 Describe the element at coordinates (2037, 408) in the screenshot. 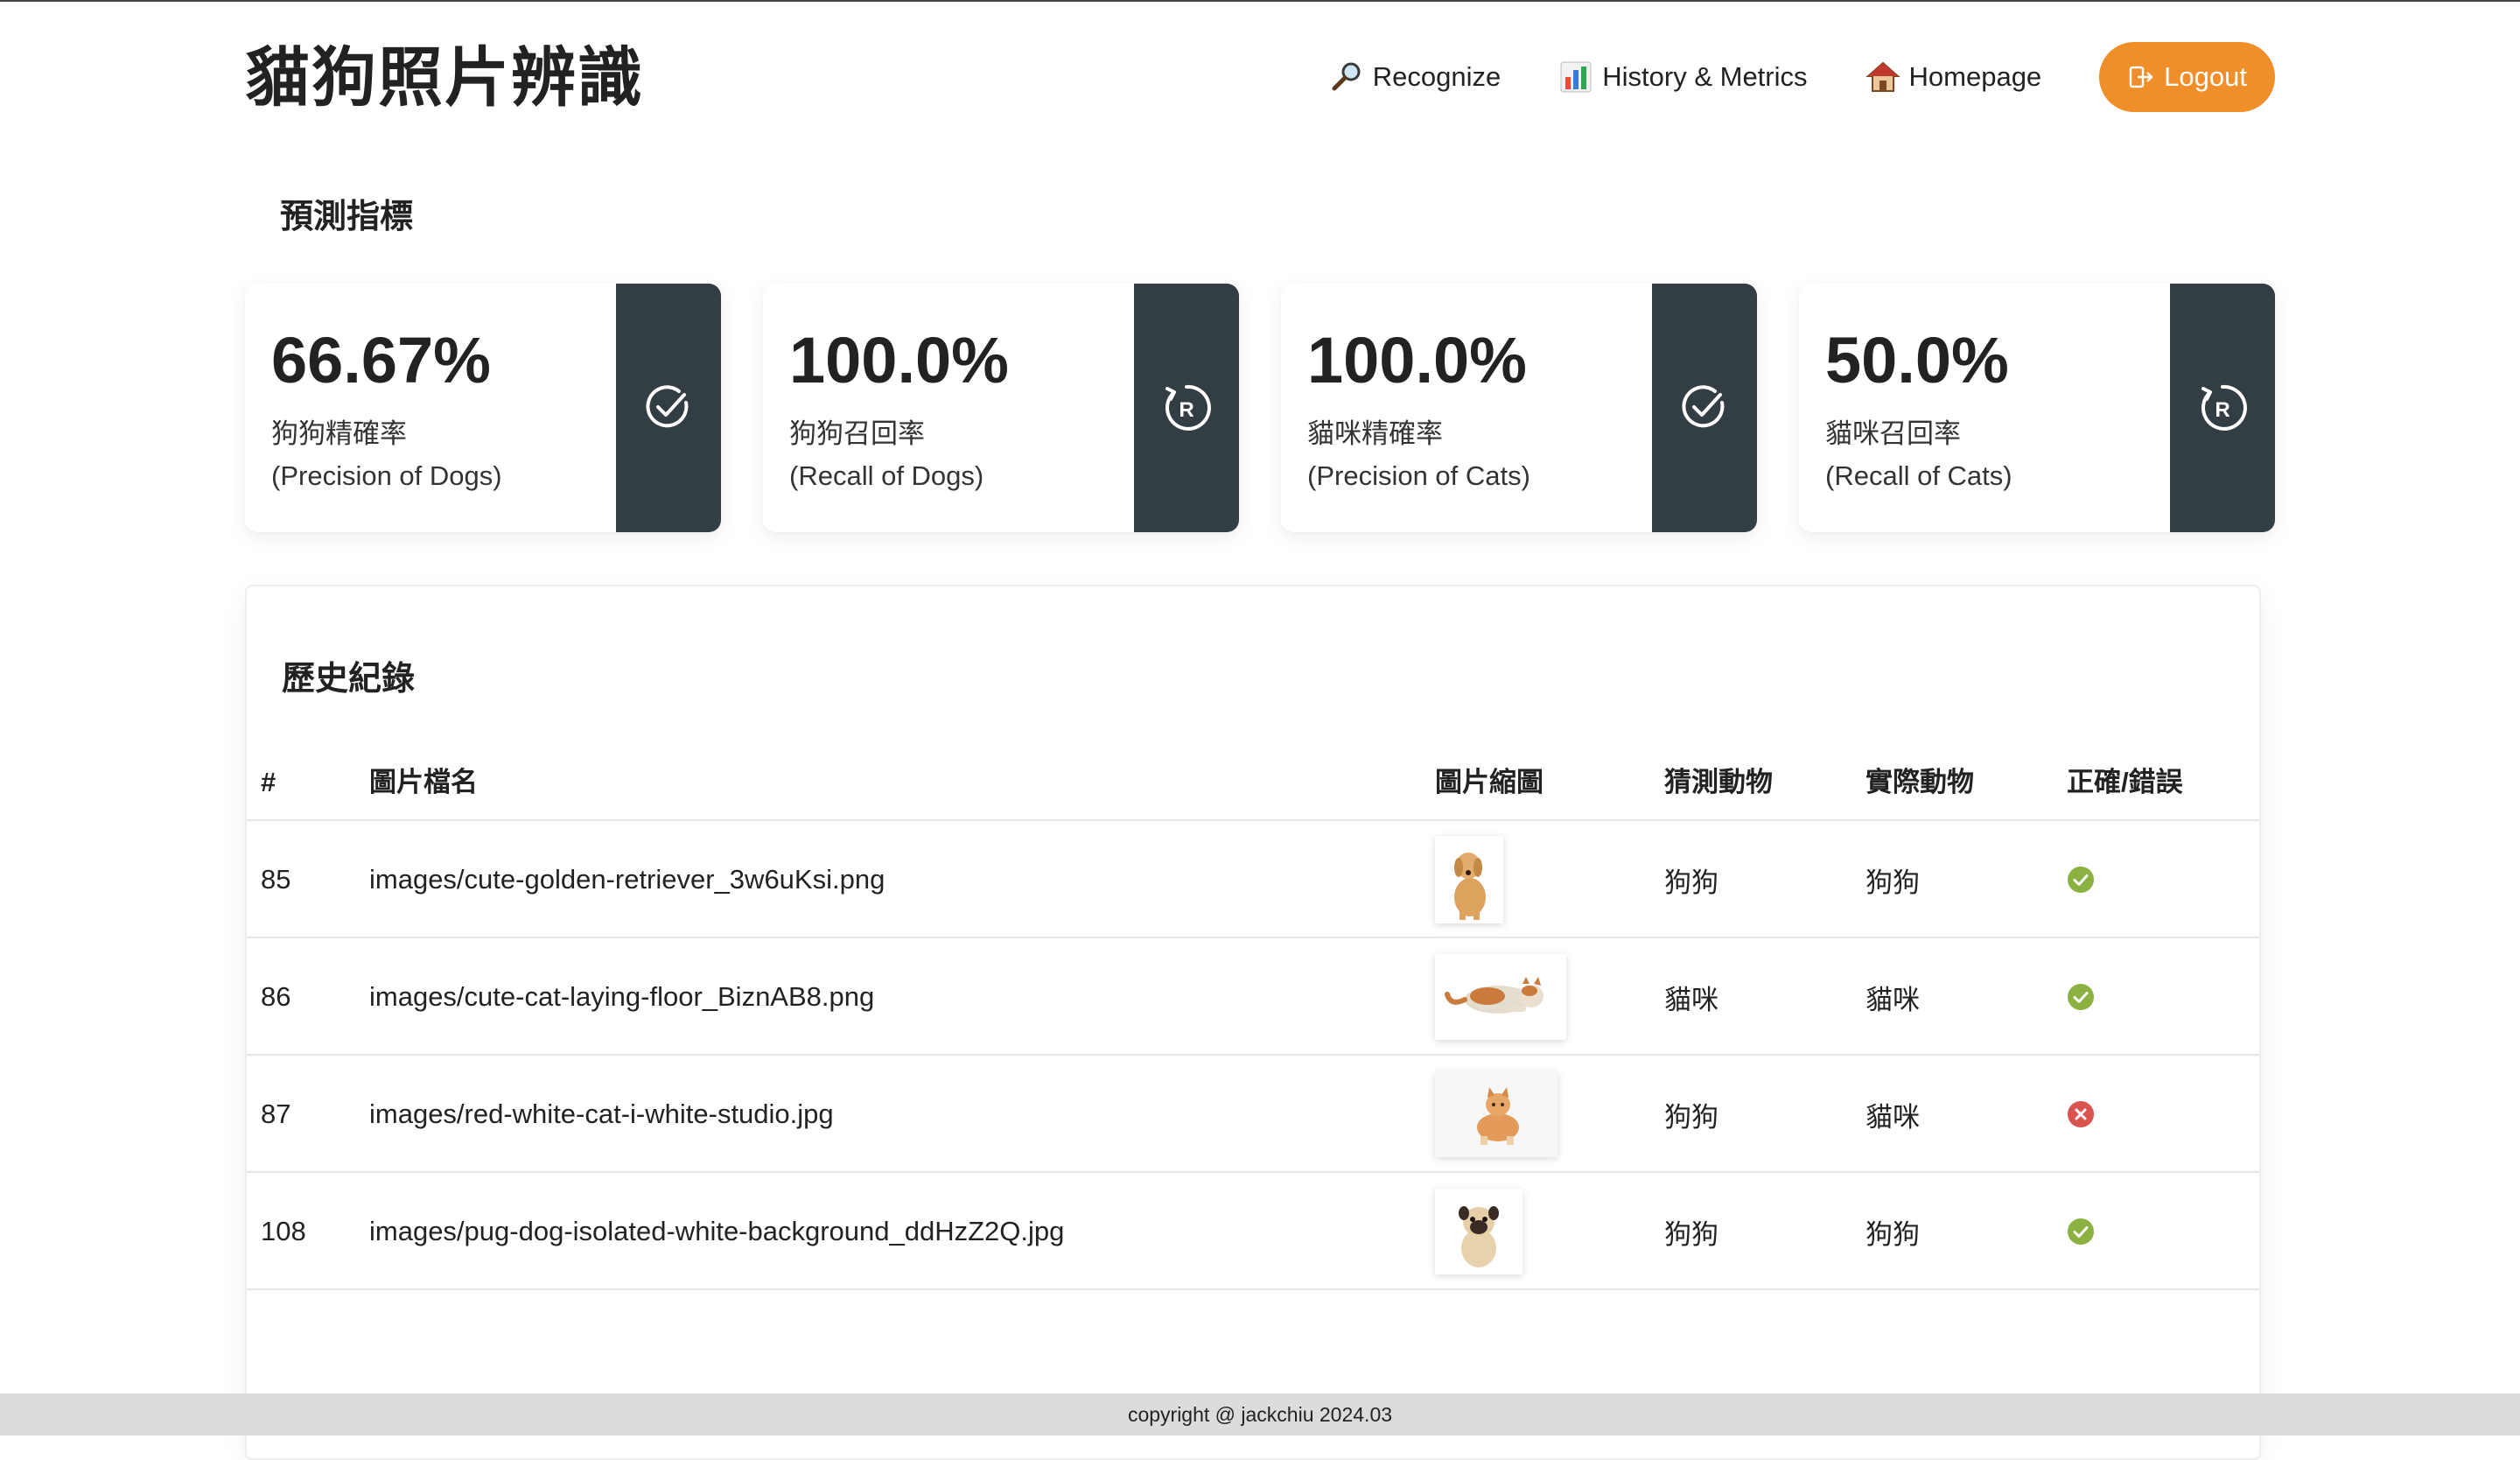

I see `metric-card-cat-recall: 50.0% 貓咪召回率 (Recall of Cats) R` at that location.